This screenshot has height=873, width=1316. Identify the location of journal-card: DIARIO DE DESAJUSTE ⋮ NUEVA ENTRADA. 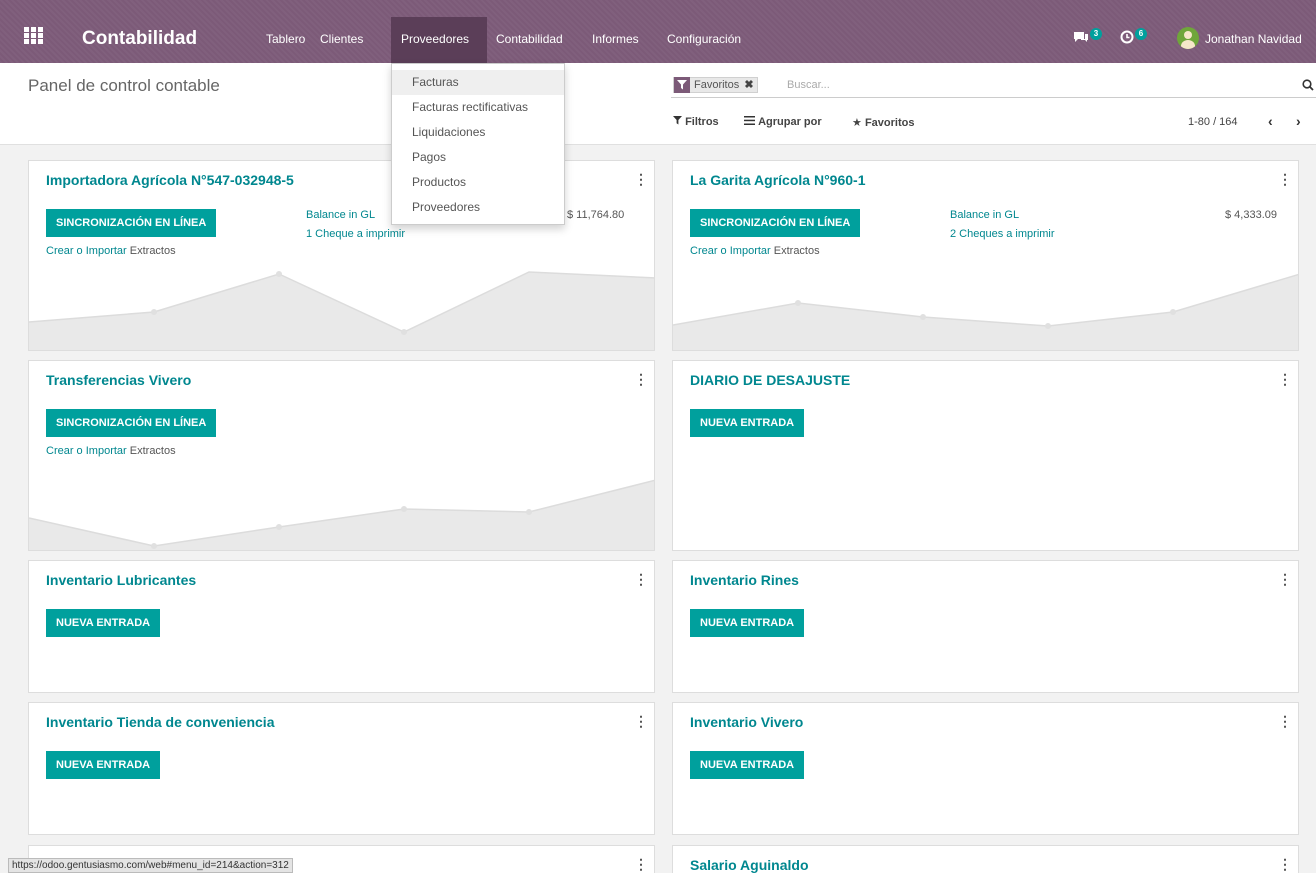
(985, 455).